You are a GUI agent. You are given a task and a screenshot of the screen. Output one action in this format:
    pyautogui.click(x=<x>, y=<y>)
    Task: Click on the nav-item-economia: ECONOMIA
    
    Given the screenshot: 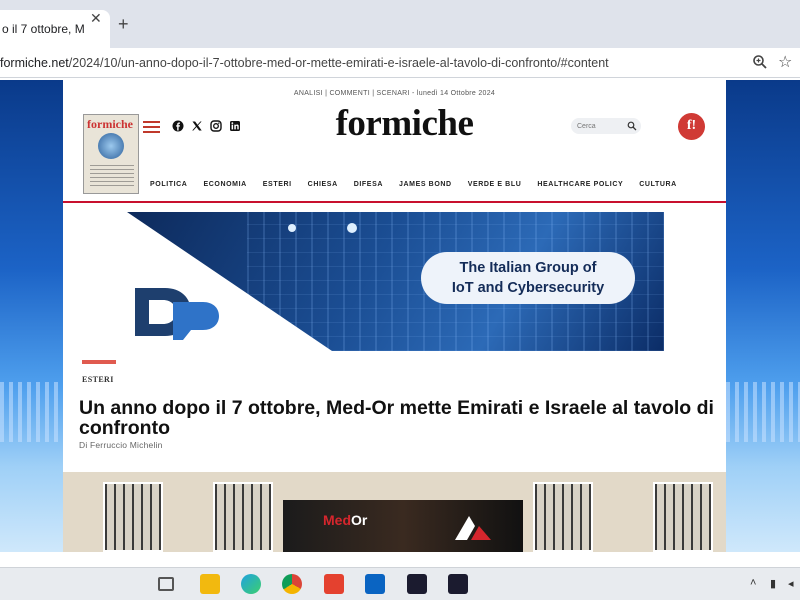 What is the action you would take?
    pyautogui.click(x=224, y=184)
    